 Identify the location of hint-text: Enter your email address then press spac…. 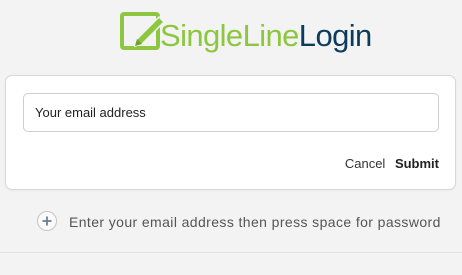
(255, 222).